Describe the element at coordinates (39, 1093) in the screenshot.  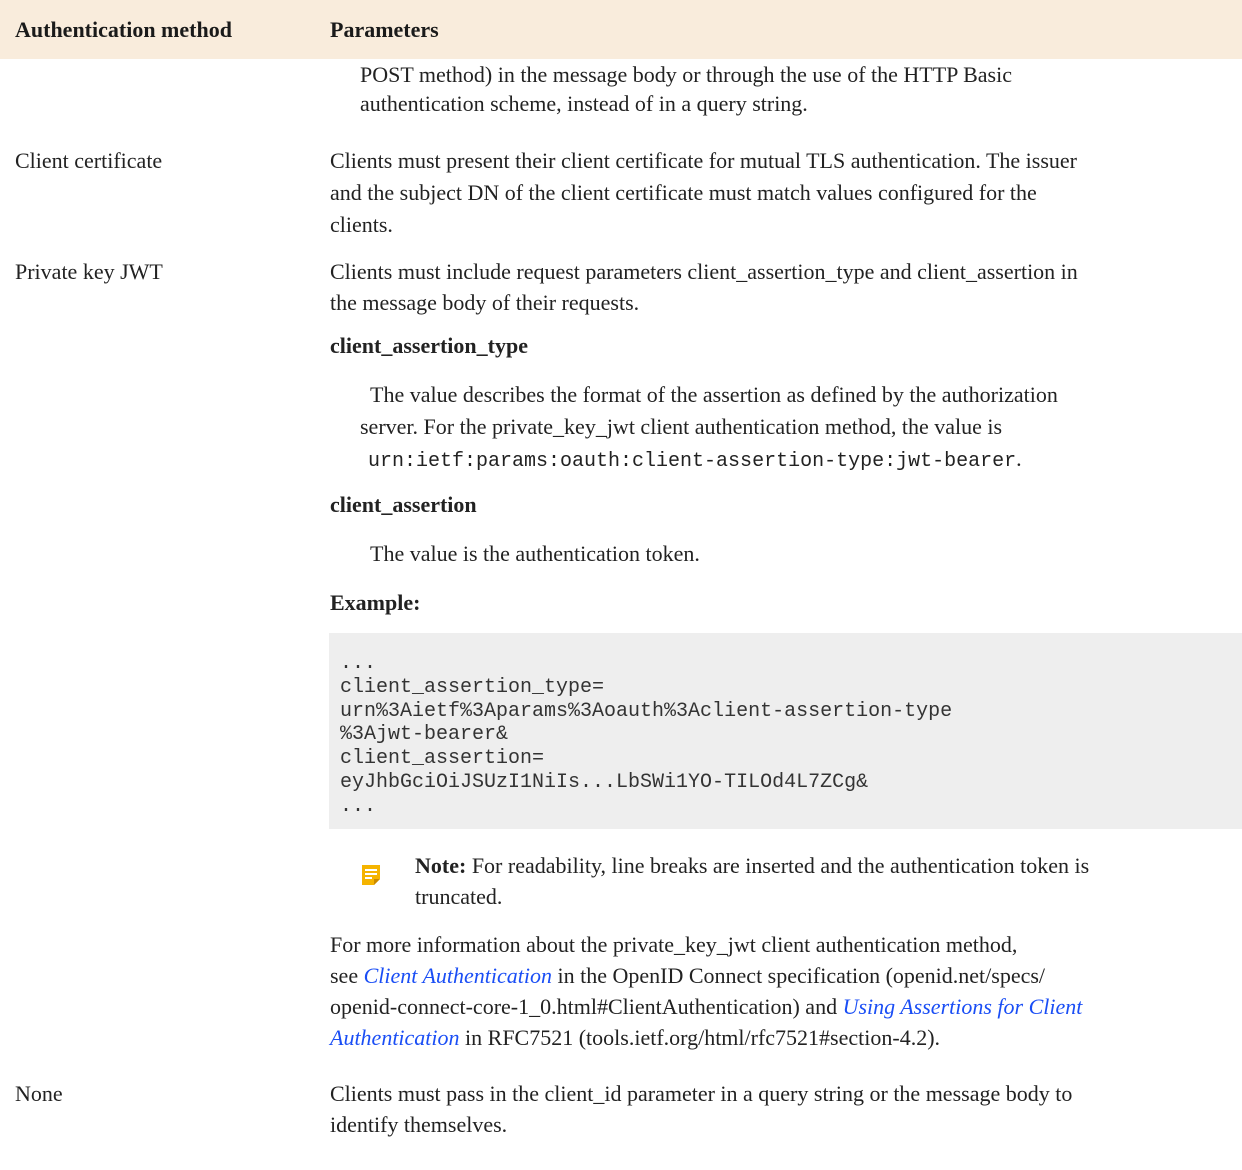
I see `row-label-none: None` at that location.